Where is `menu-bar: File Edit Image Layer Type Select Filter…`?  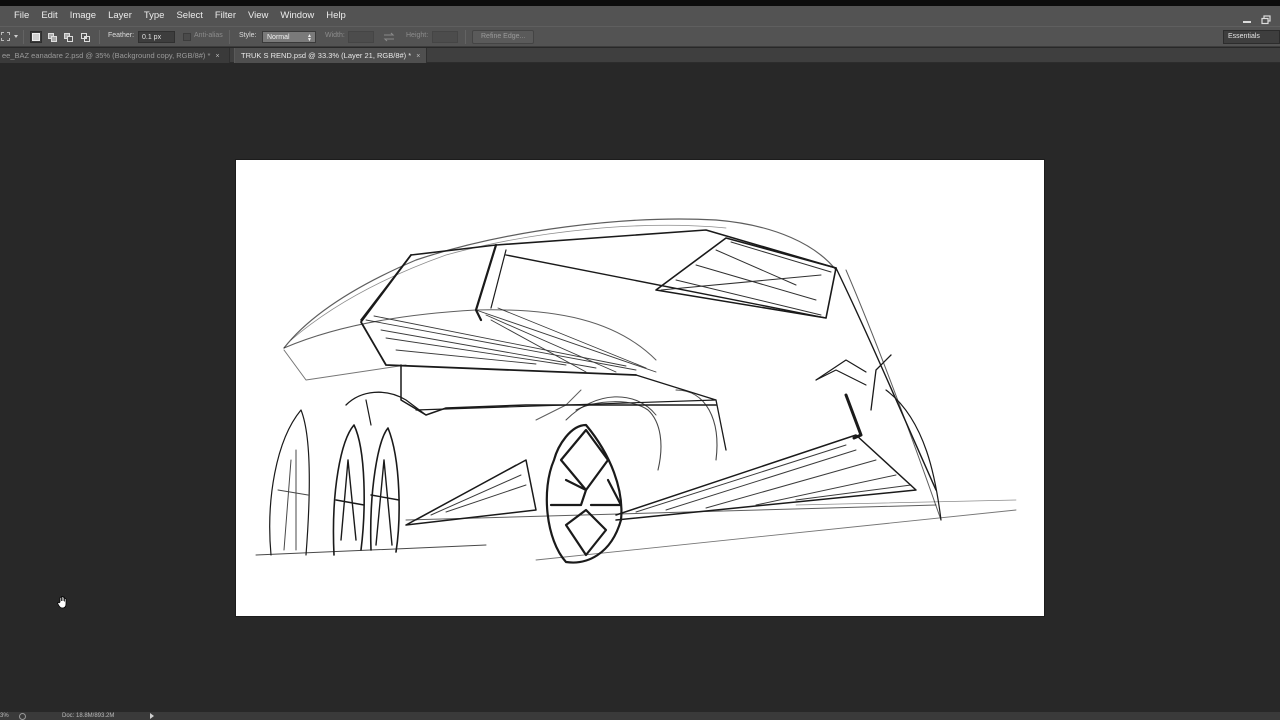 menu-bar: File Edit Image Layer Type Select Filter… is located at coordinates (640, 16).